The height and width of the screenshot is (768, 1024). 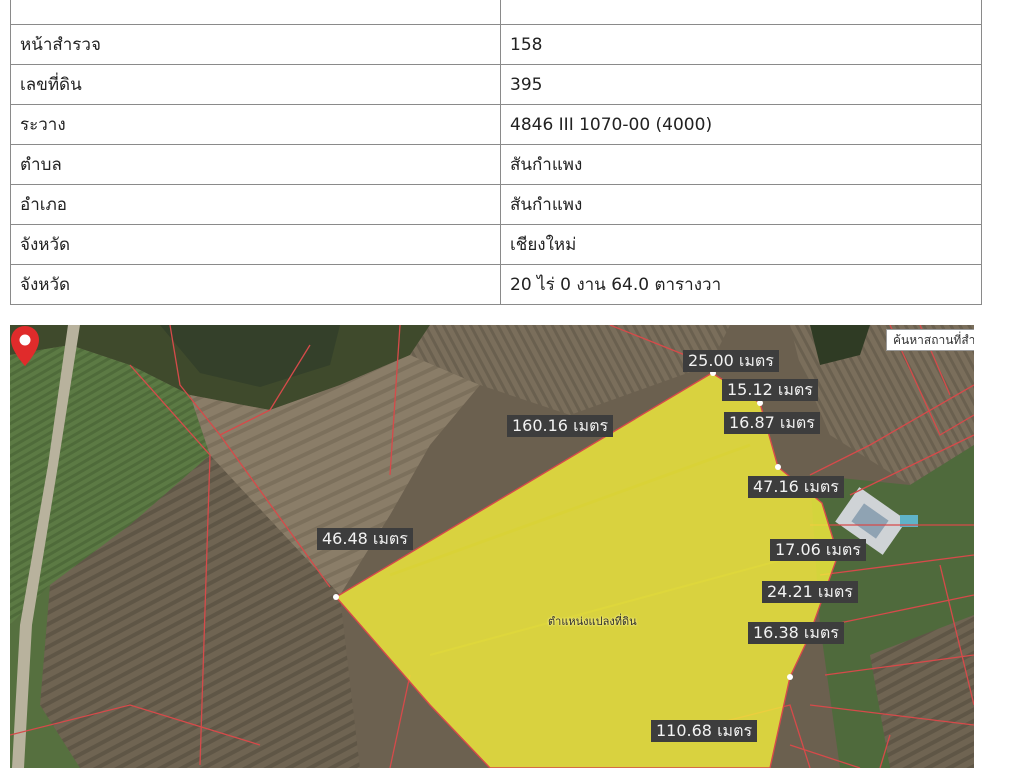 What do you see at coordinates (255, 12) in the screenshot?
I see `row-label` at bounding box center [255, 12].